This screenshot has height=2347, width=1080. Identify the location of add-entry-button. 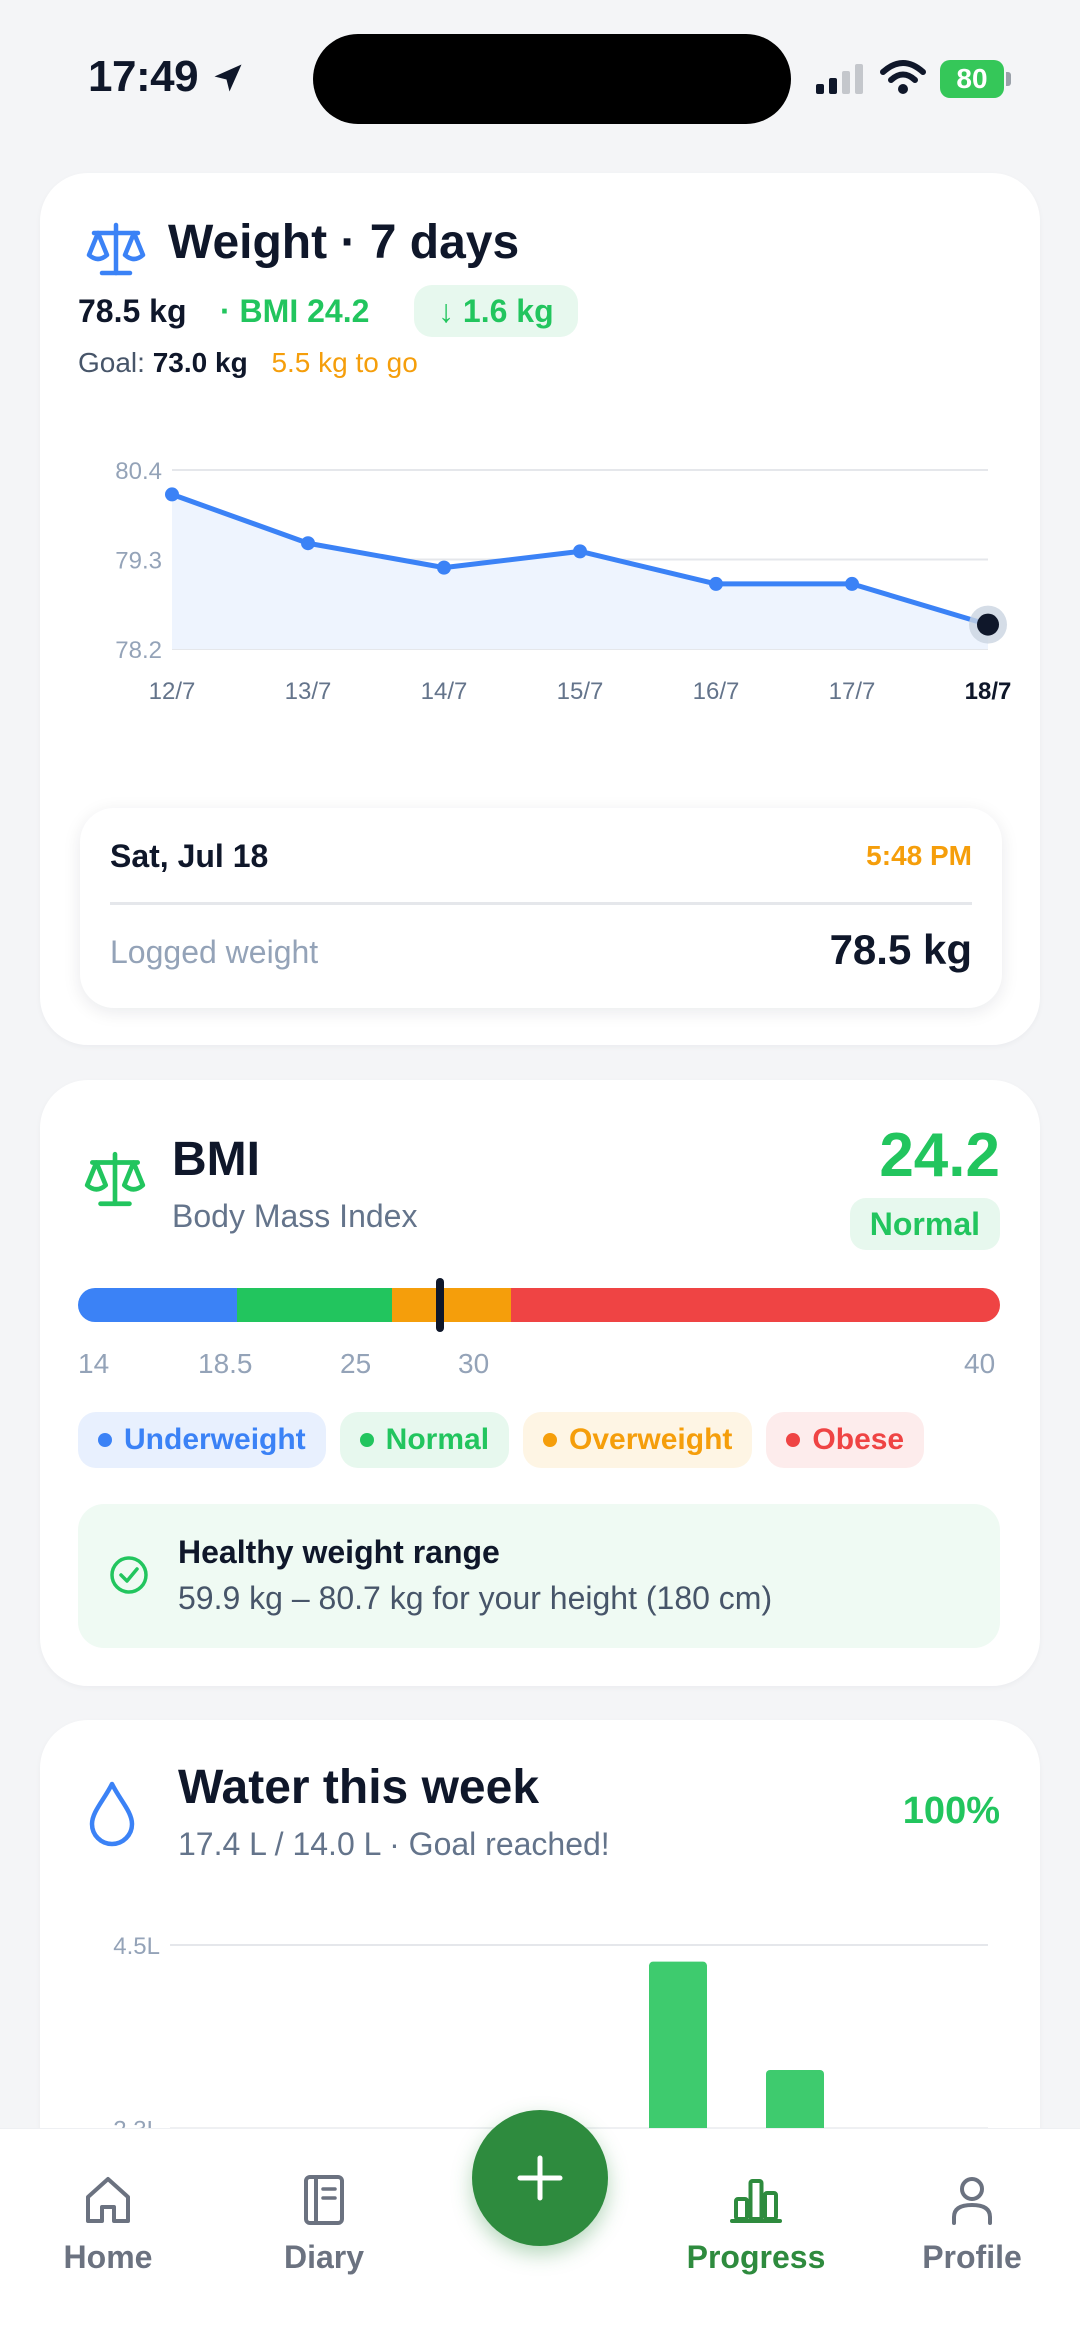
(540, 2178).